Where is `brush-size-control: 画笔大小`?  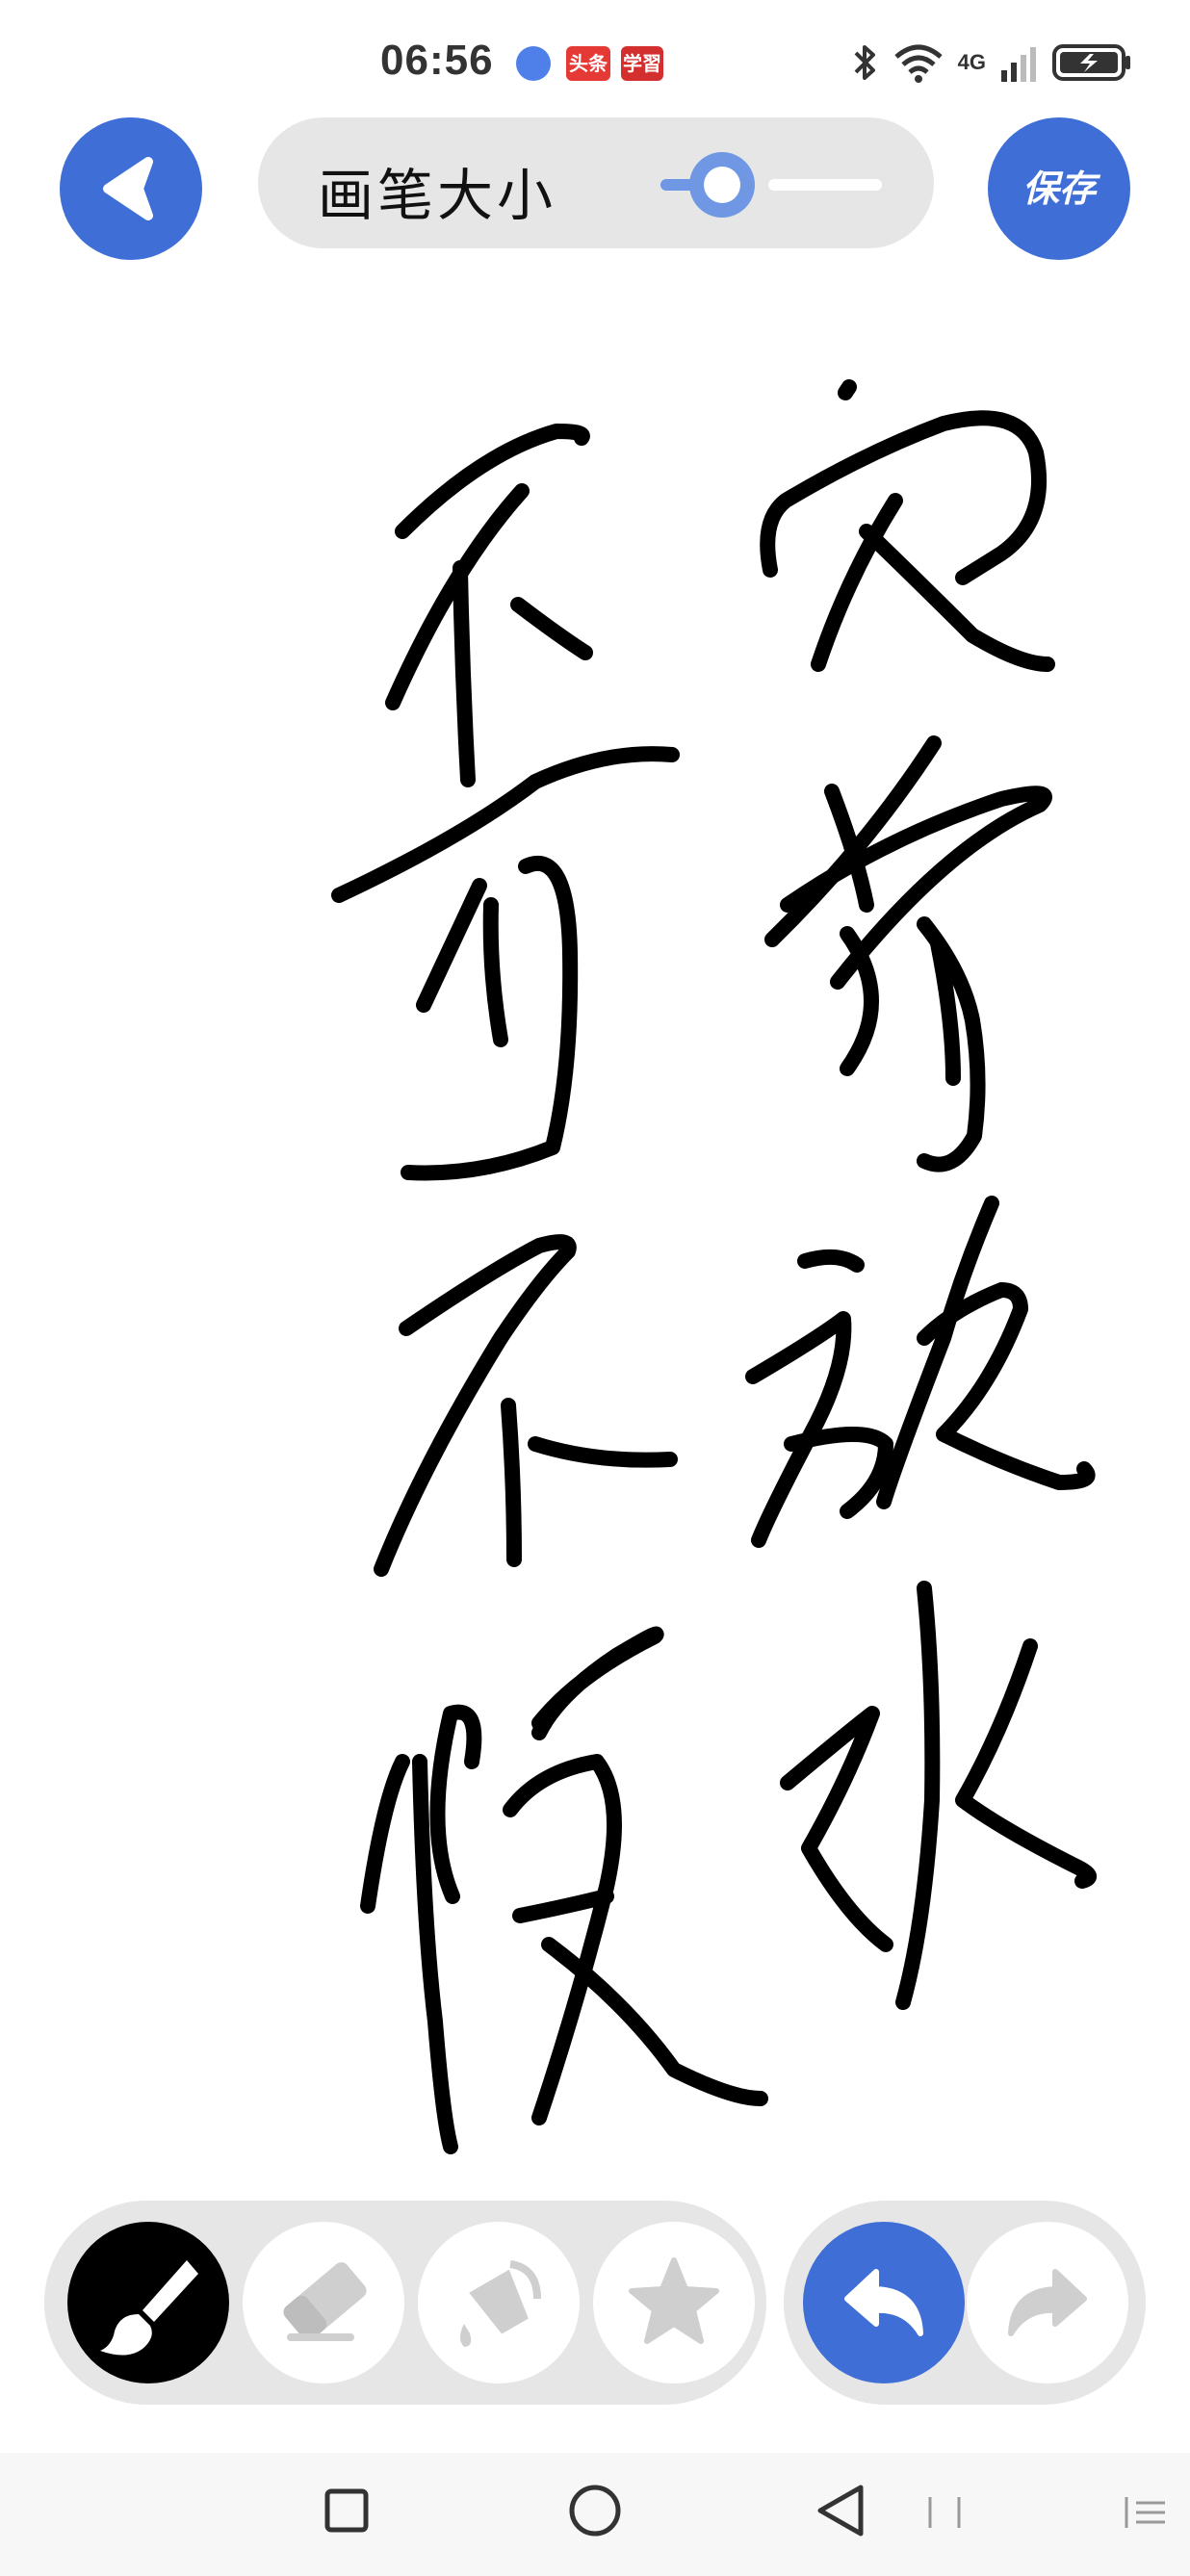
brush-size-control: 画笔大小 is located at coordinates (596, 183).